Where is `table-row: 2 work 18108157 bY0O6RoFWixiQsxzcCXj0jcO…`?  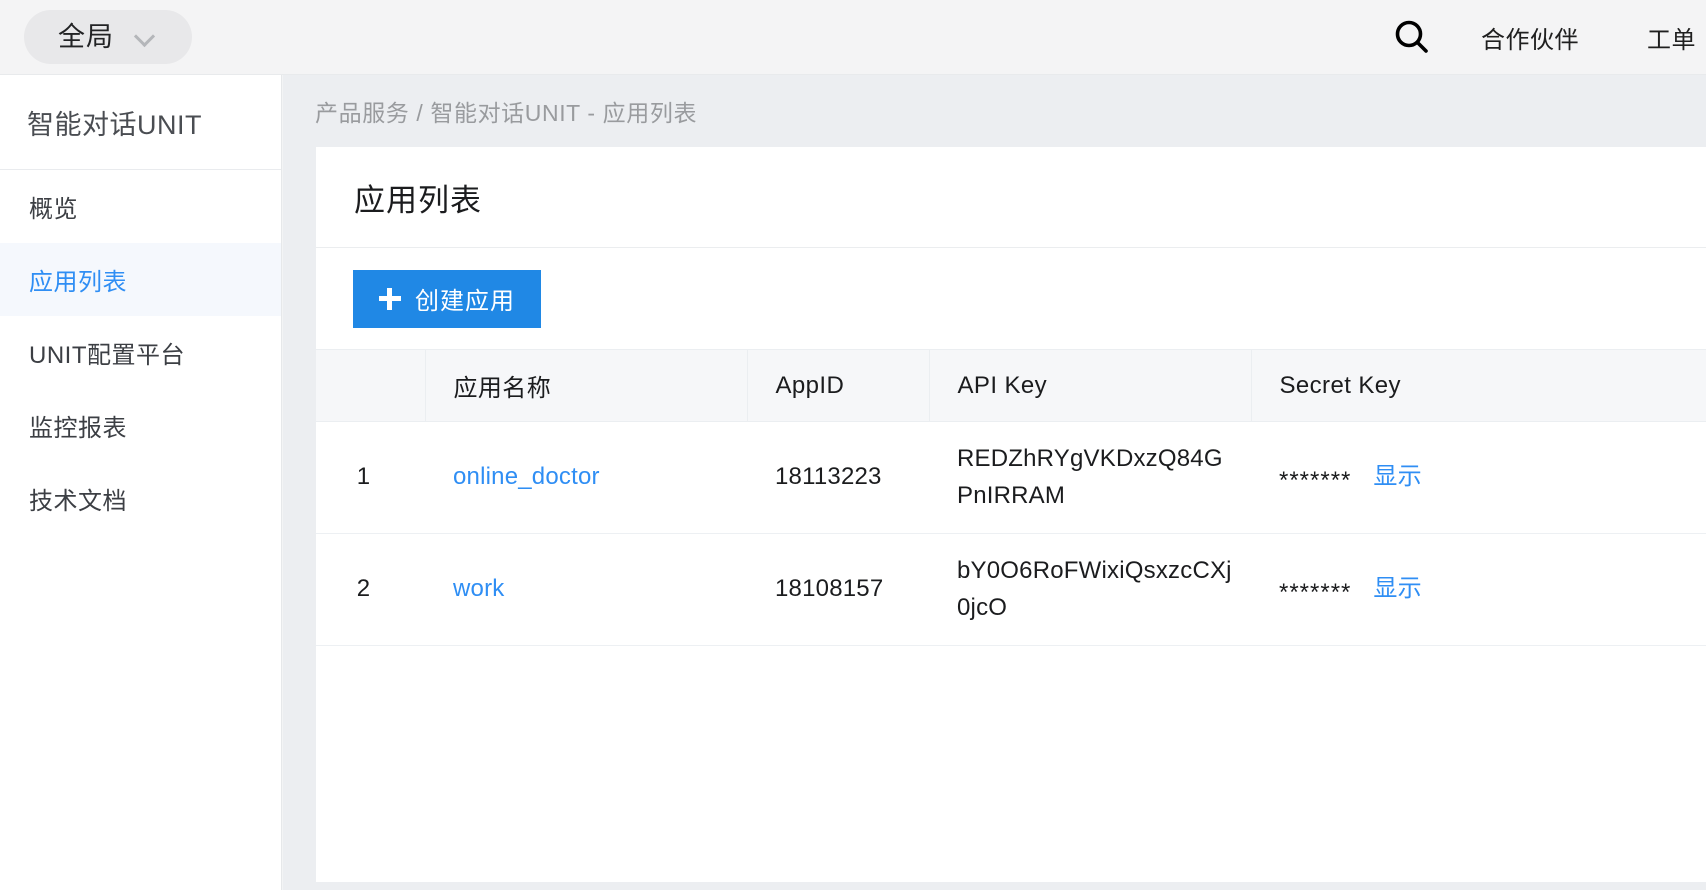 table-row: 2 work 18108157 bY0O6RoFWixiQsxzcCXj0jcO… is located at coordinates (1011, 589).